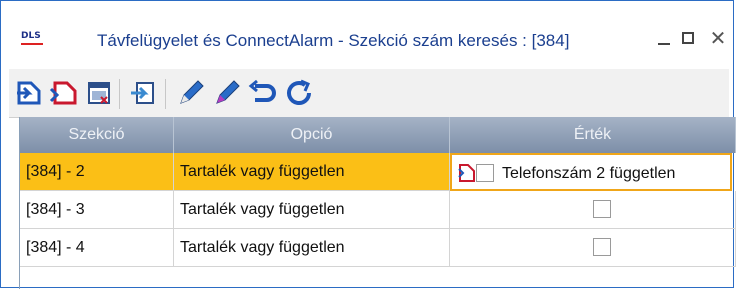  What do you see at coordinates (262, 90) in the screenshot?
I see `undo-icon` at bounding box center [262, 90].